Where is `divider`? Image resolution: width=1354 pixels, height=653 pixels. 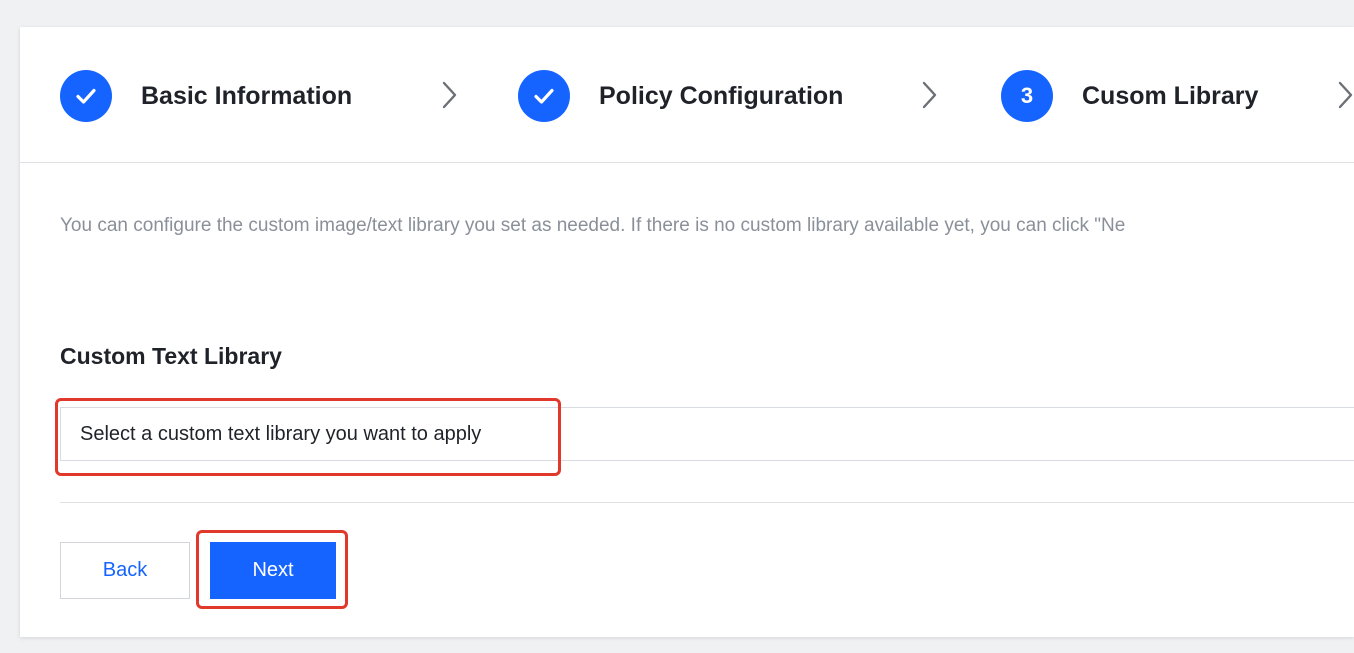 divider is located at coordinates (707, 502).